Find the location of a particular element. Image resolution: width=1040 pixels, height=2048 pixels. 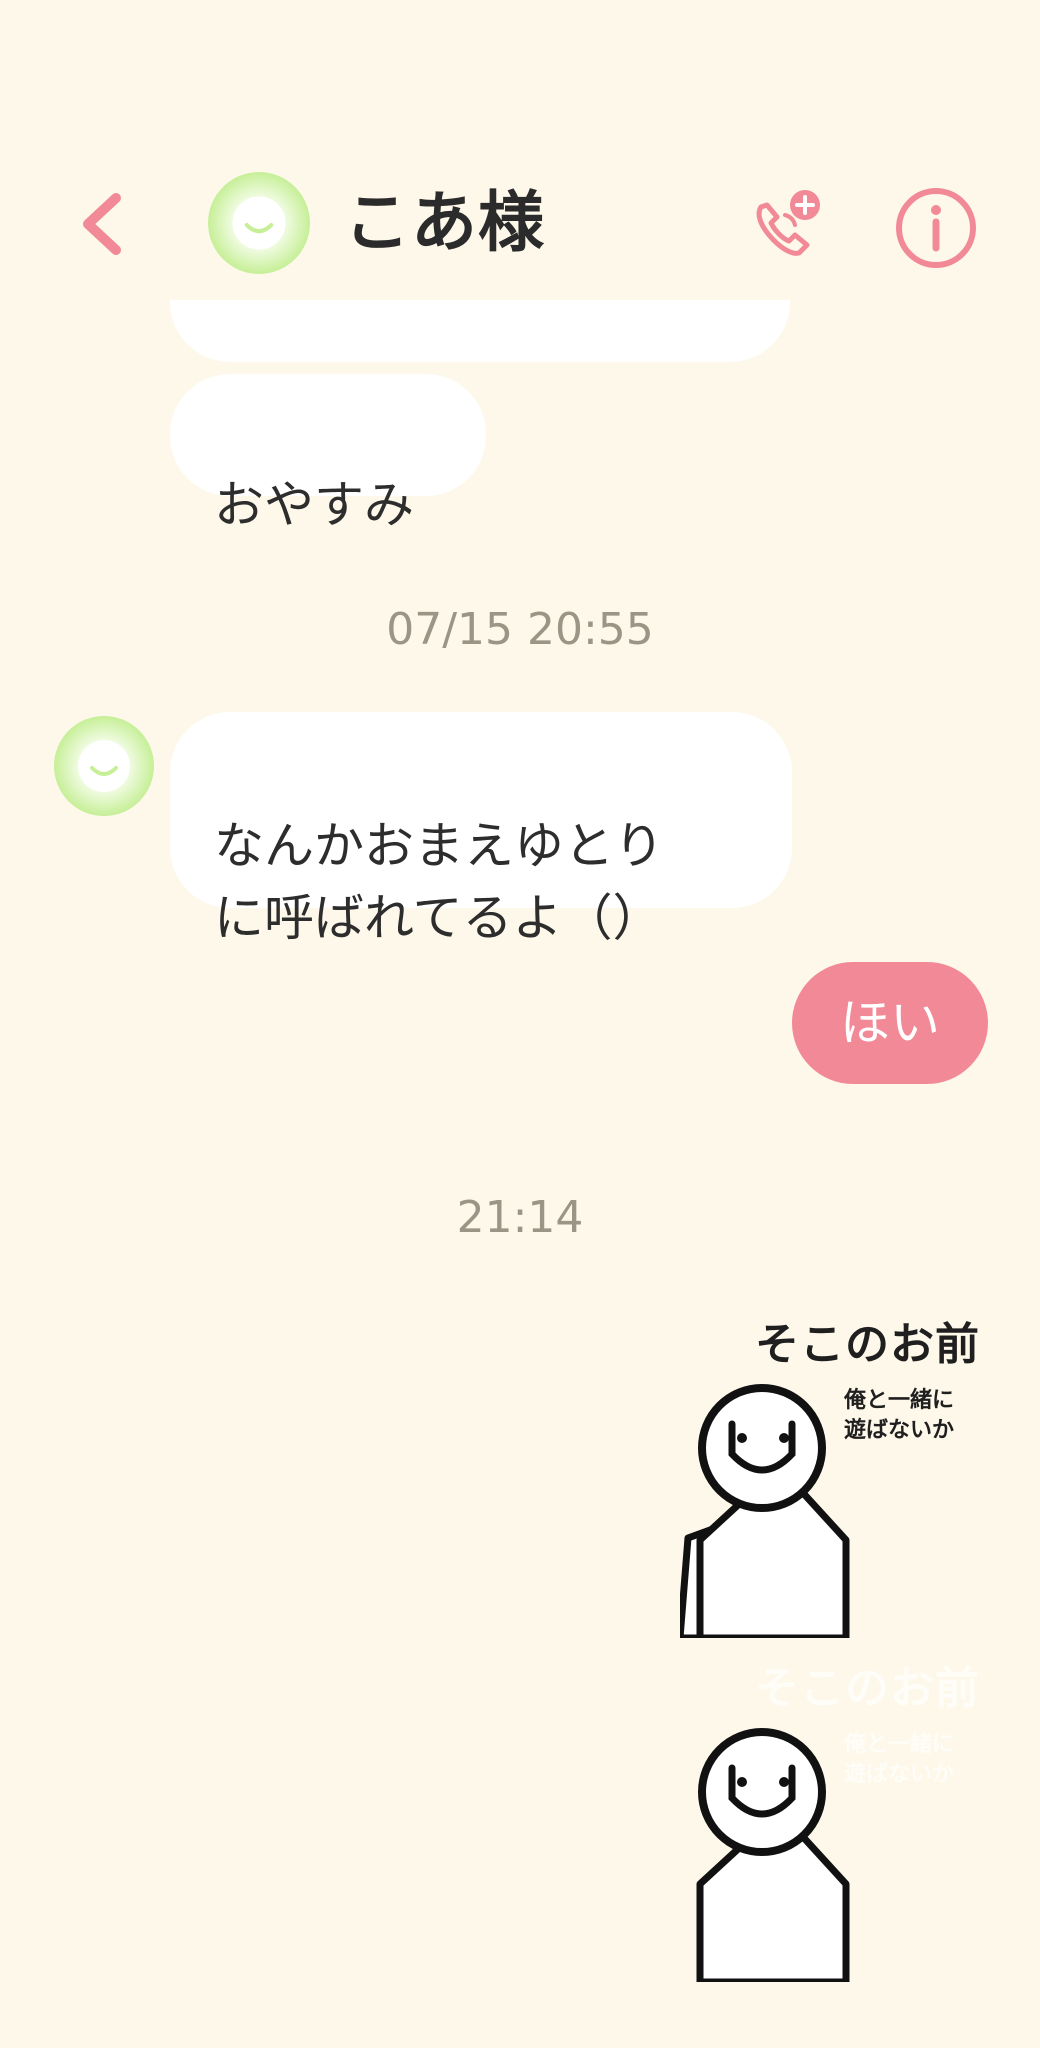

message-bubble-outgoing: ほい is located at coordinates (890, 1023).